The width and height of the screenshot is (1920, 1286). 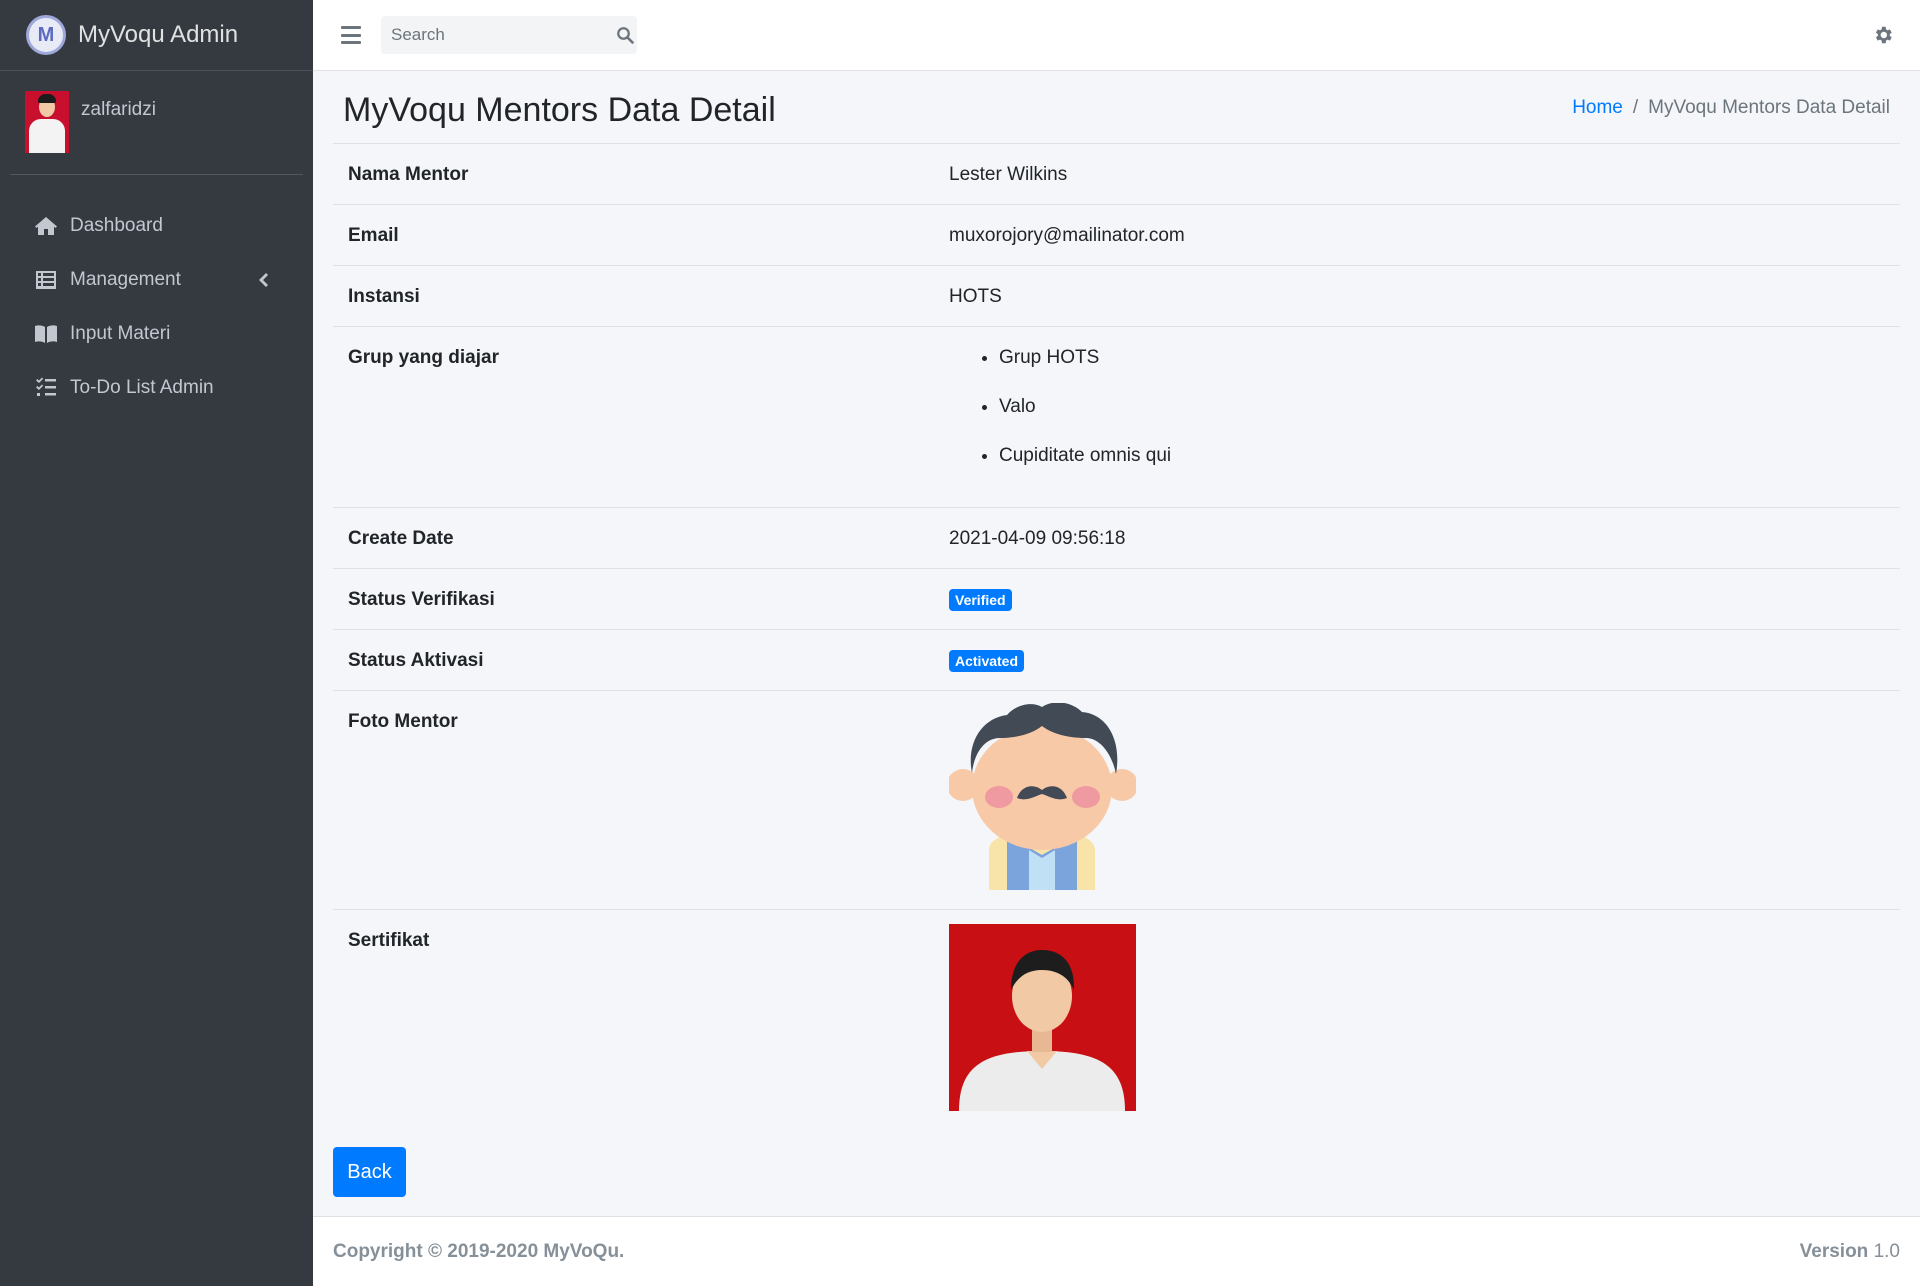 I want to click on instansi-value: HOTS, so click(x=975, y=296).